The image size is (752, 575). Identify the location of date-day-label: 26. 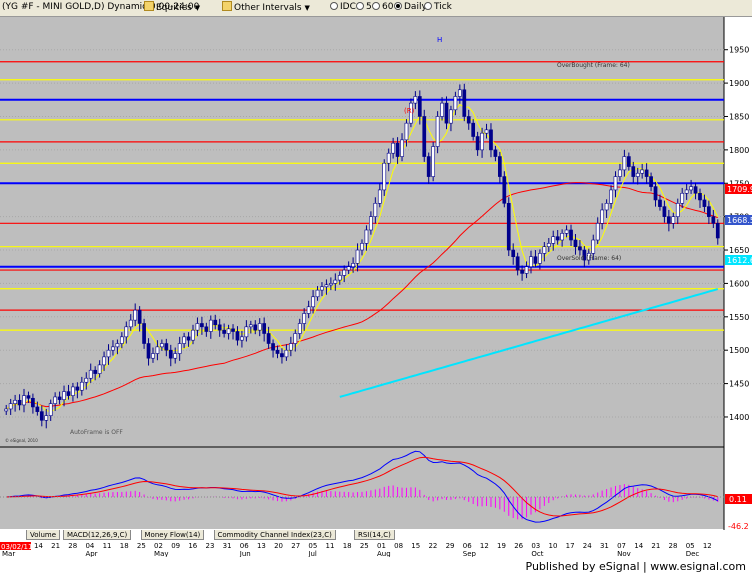
(518, 546).